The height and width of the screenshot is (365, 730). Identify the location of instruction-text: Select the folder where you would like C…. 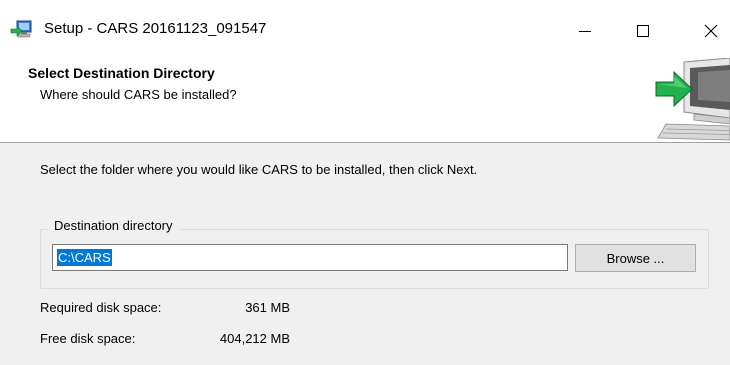
(259, 169).